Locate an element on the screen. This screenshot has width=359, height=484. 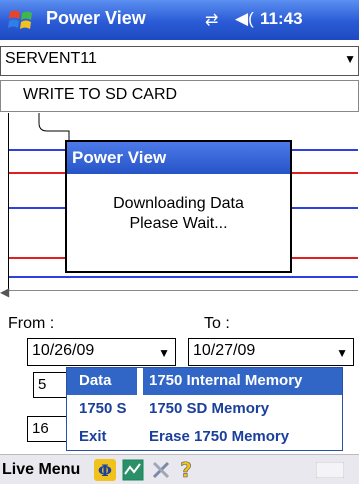
keyboard-icon is located at coordinates (330, 470).